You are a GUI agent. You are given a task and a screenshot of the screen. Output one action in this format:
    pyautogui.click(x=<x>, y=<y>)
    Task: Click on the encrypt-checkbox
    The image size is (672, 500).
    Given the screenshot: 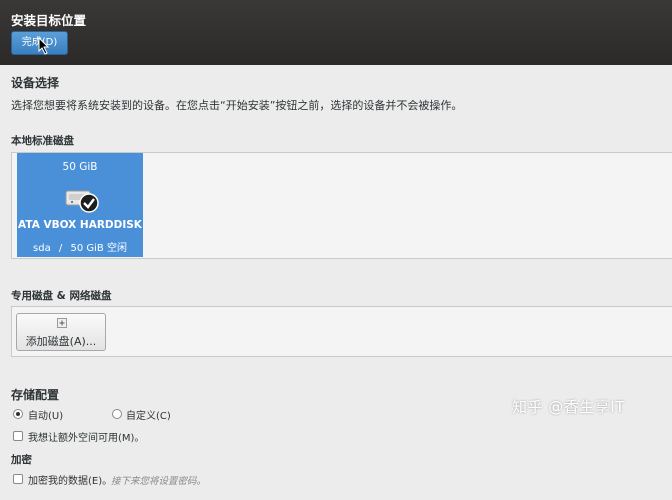 What is the action you would take?
    pyautogui.click(x=18, y=479)
    